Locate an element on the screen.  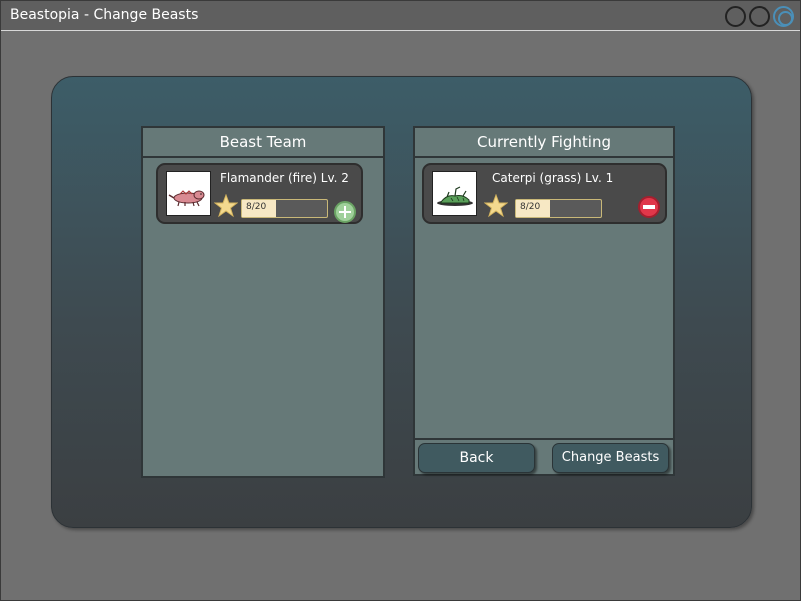
button-bar: Back Change Beasts is located at coordinates (544, 456).